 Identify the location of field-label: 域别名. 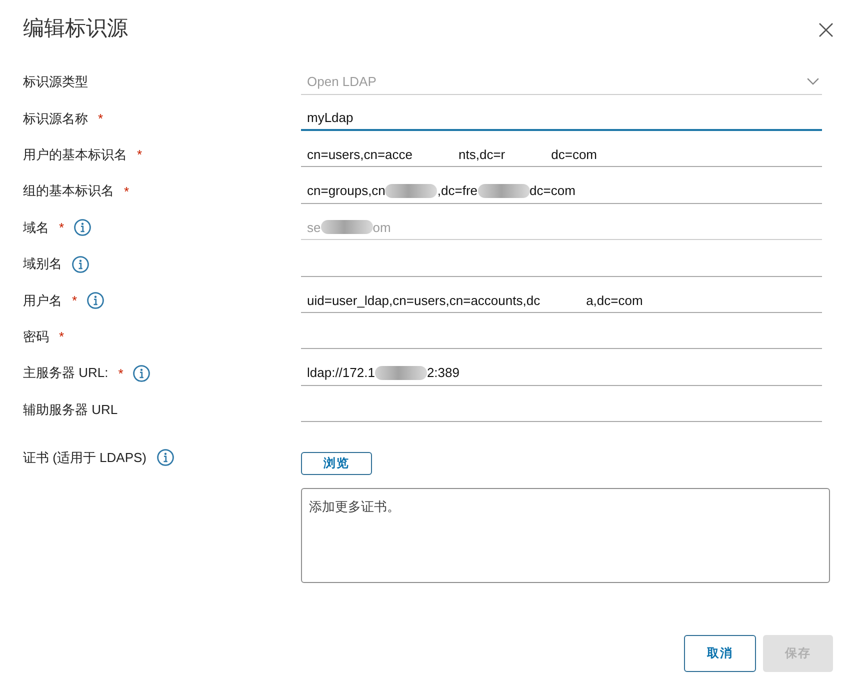
(42, 264).